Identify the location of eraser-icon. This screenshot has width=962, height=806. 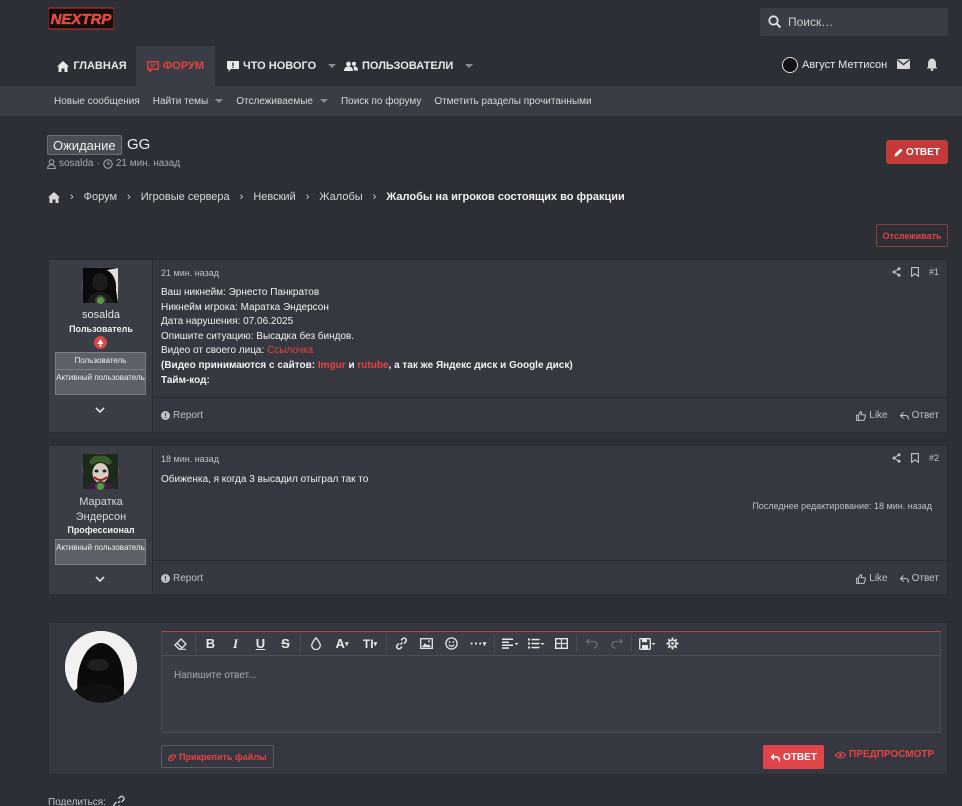
(180, 644).